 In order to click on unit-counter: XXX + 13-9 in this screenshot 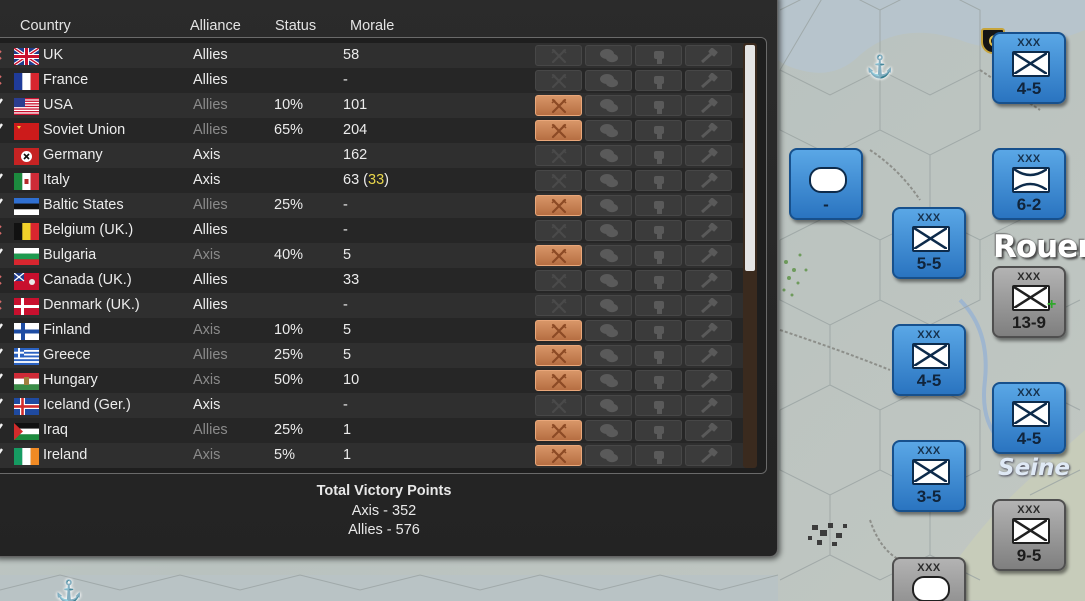, I will do `click(1029, 302)`.